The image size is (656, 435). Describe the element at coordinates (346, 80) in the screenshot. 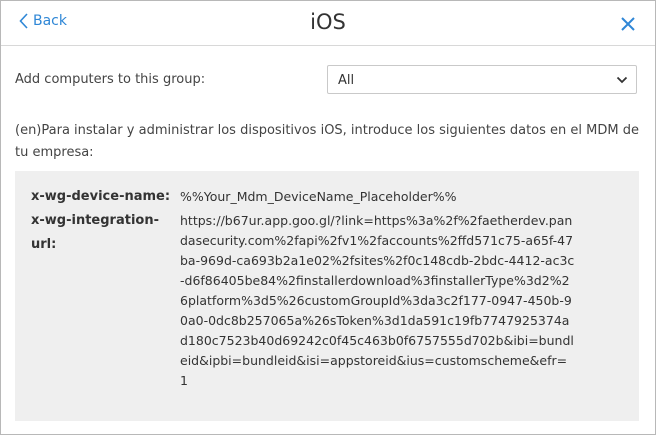

I see `group-select-value: All` at that location.